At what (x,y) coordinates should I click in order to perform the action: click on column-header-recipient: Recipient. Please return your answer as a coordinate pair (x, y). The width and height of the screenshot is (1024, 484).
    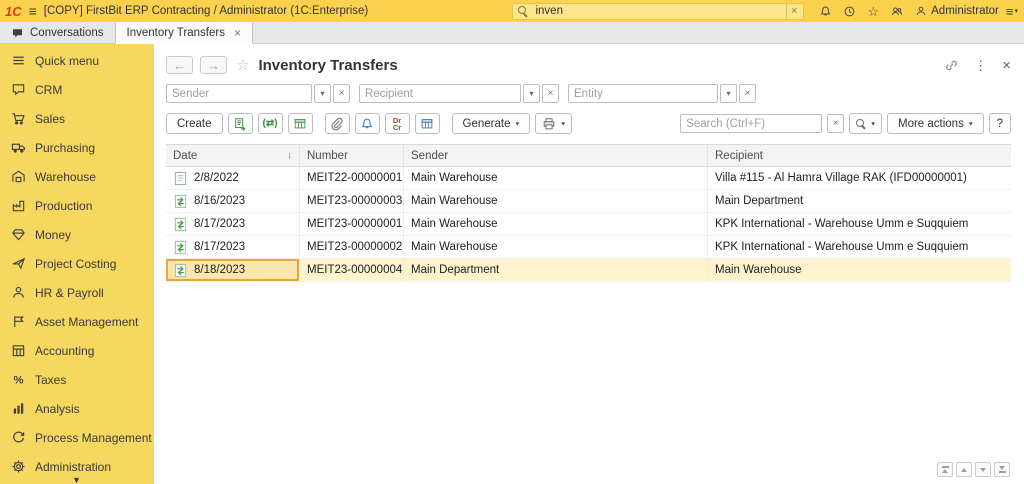
    Looking at the image, I should click on (859, 155).